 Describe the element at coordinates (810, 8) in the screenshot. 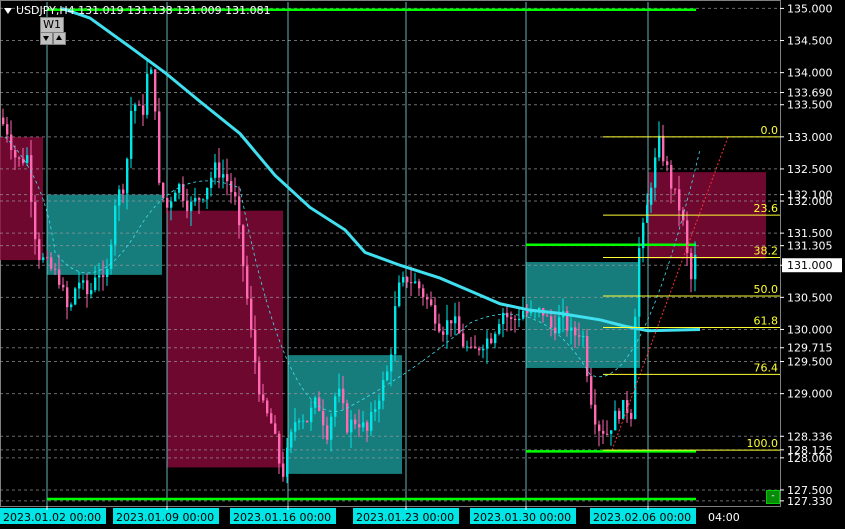

I see `price-axis-label: 135.000` at that location.